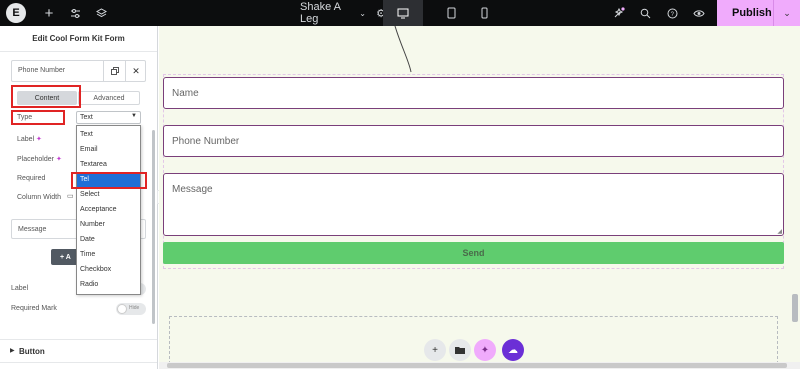 This screenshot has height=369, width=800. I want to click on placeholder-control-label: Placeholder, so click(35, 159).